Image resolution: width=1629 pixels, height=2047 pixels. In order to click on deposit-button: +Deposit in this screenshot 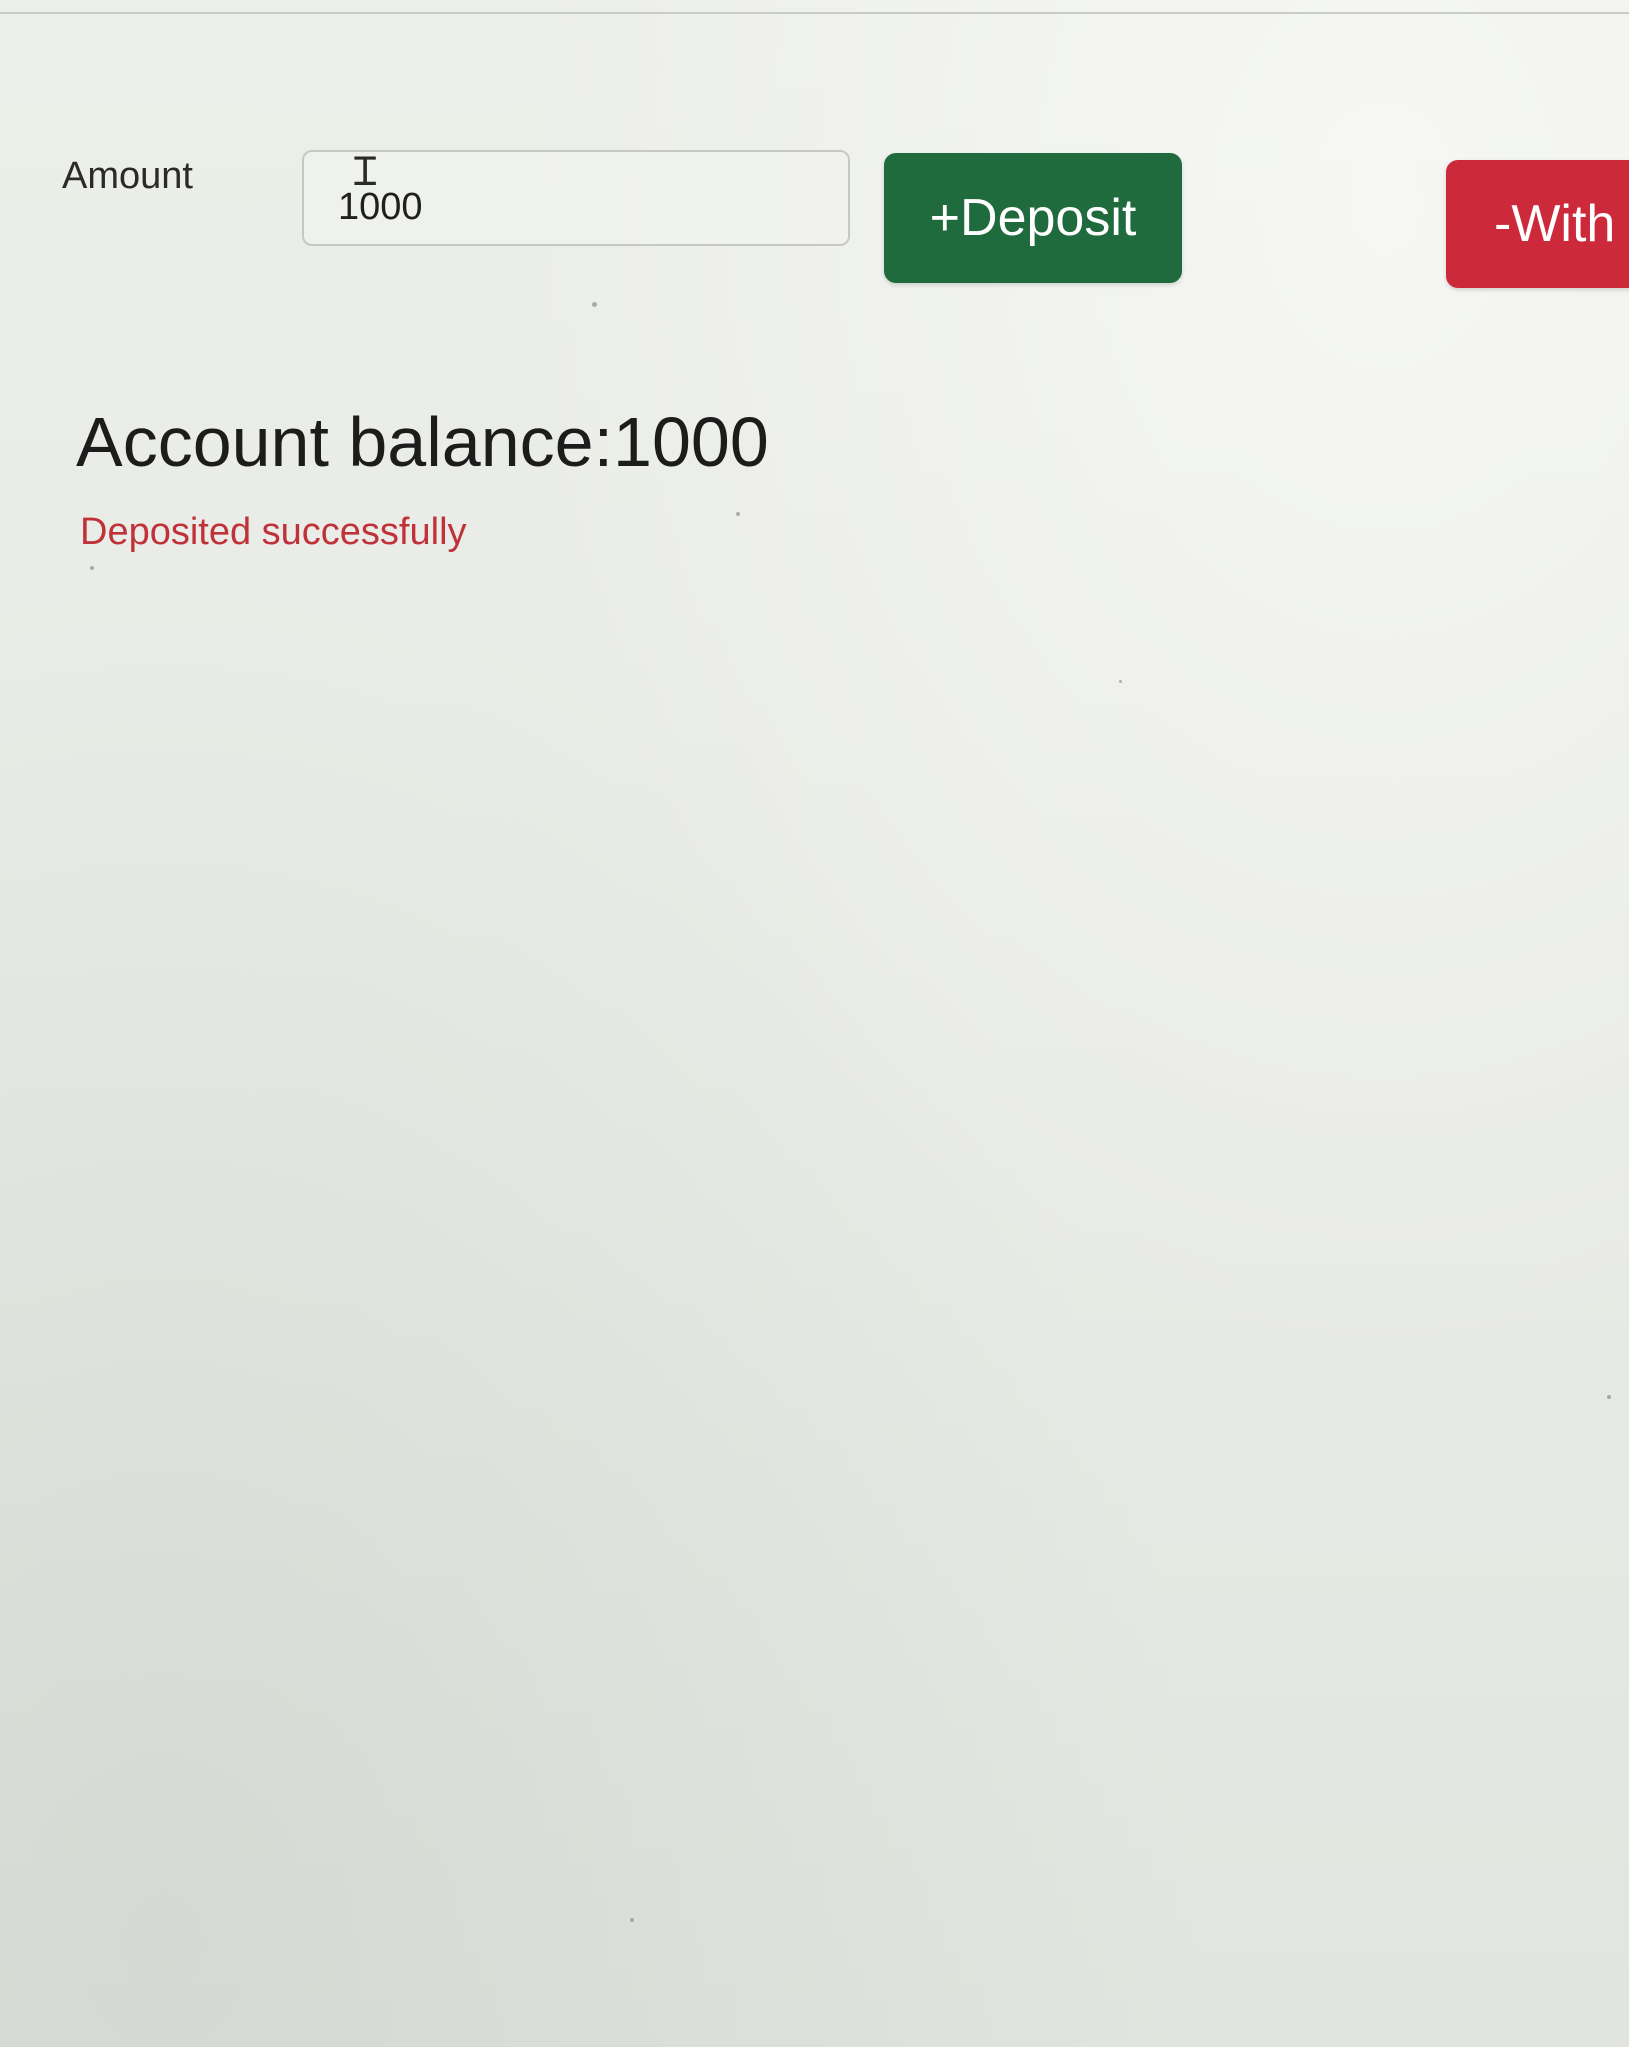, I will do `click(1033, 218)`.